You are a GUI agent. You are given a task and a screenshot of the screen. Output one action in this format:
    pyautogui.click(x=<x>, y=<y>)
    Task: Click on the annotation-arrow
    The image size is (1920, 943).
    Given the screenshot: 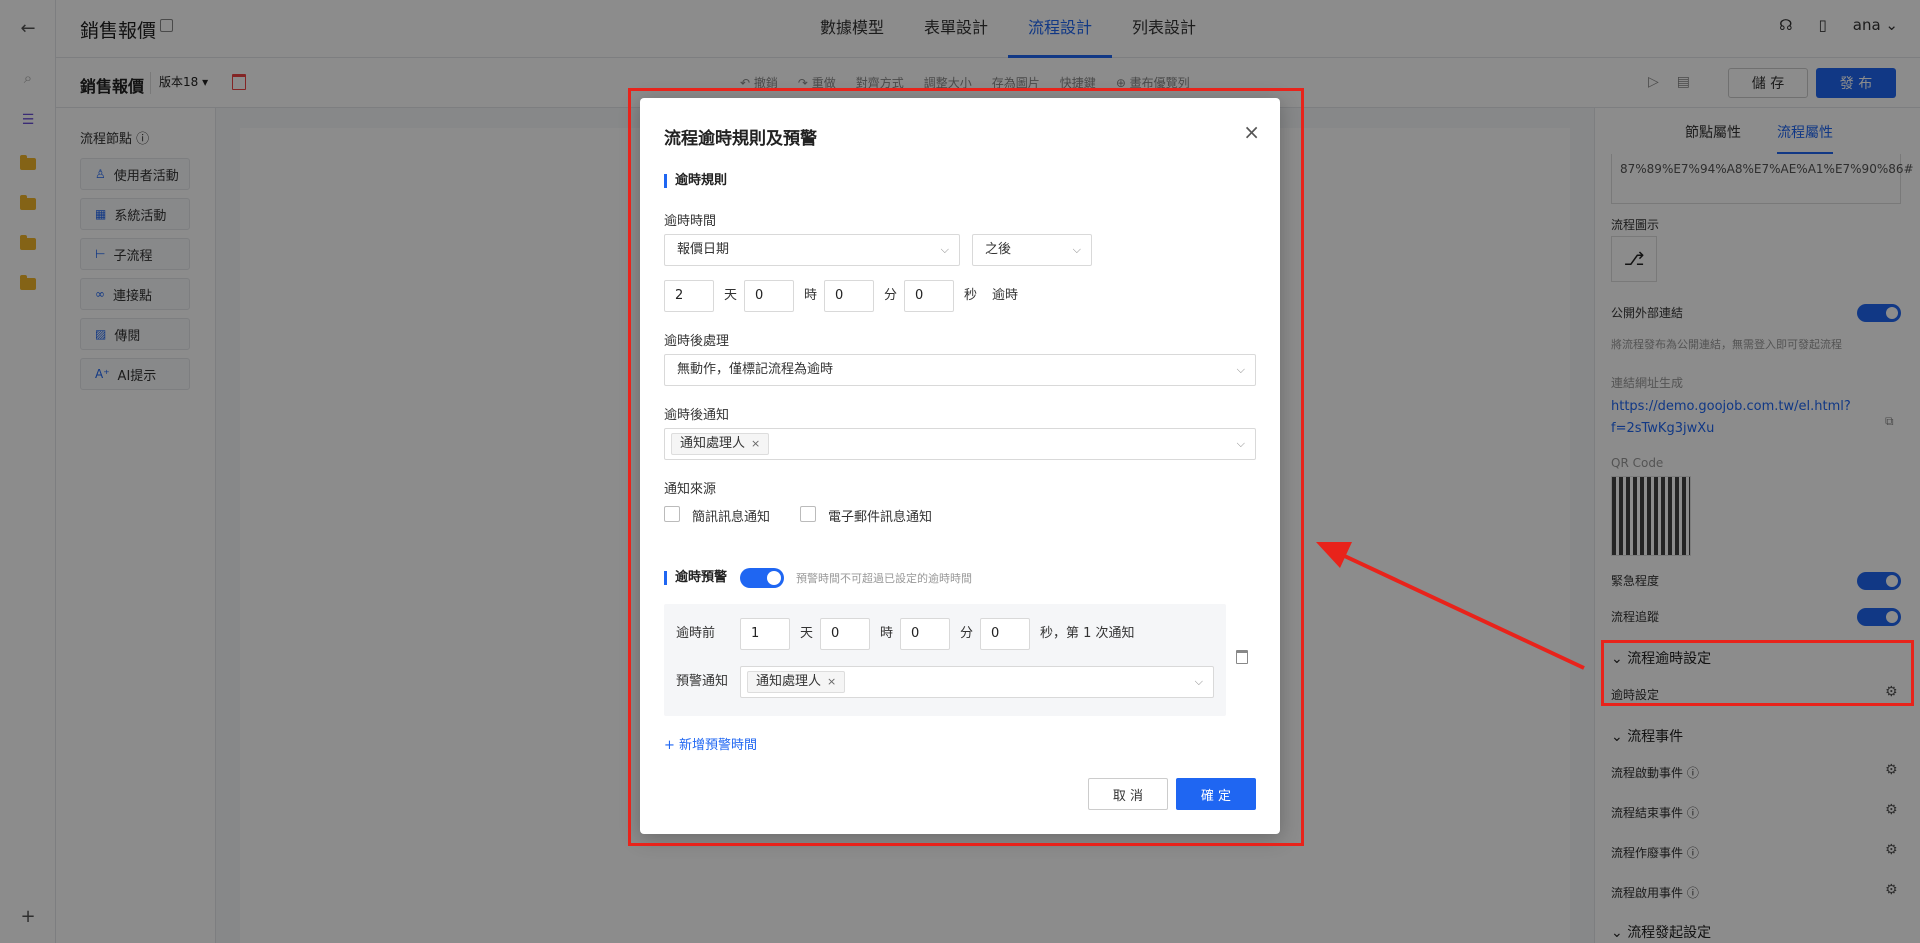 What is the action you would take?
    pyautogui.click(x=1450, y=606)
    